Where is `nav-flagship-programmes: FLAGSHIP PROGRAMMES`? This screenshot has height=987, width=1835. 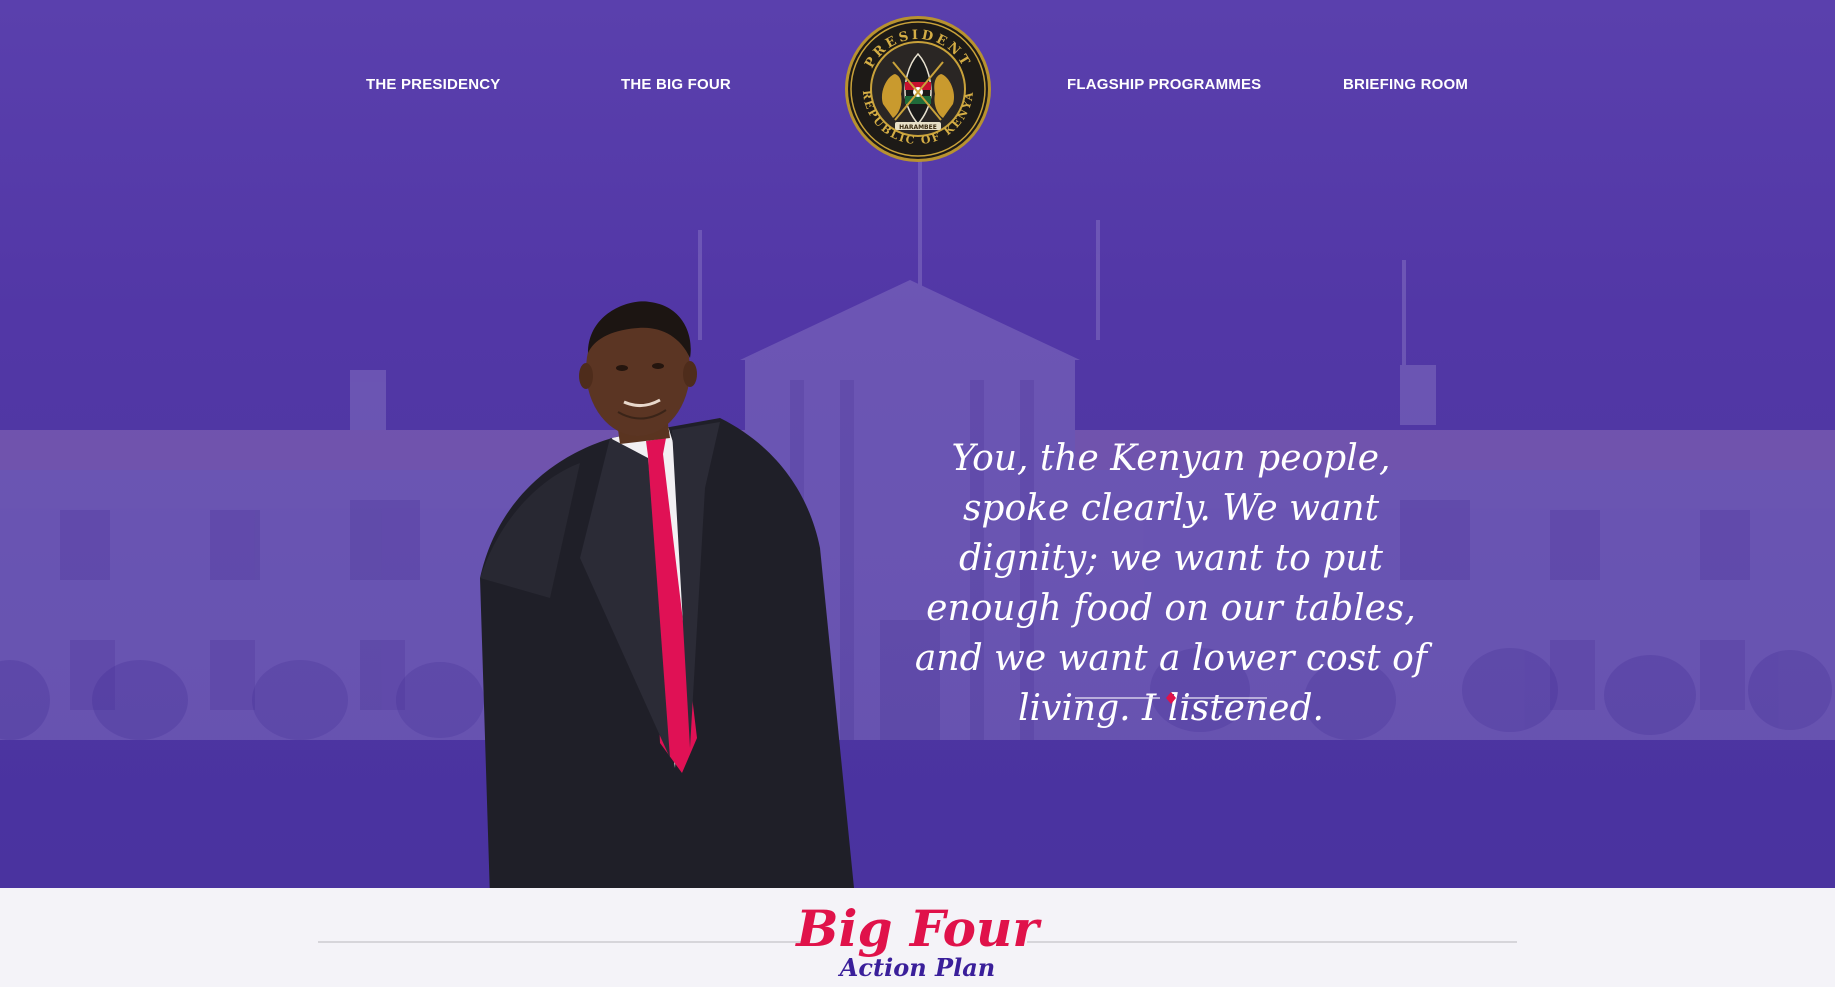 nav-flagship-programmes: FLAGSHIP PROGRAMMES is located at coordinates (1164, 84).